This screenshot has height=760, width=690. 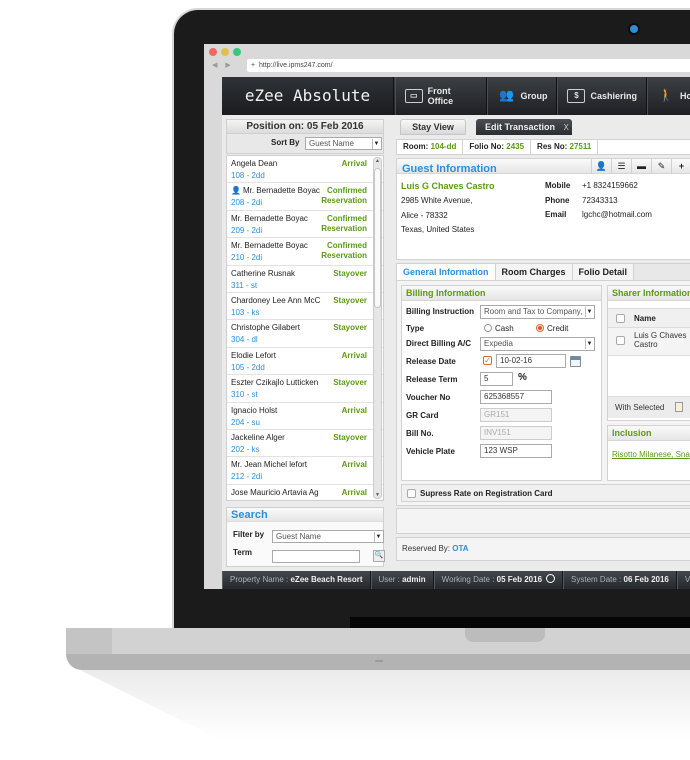 What do you see at coordinates (505, 635) in the screenshot?
I see `laptop-notch` at bounding box center [505, 635].